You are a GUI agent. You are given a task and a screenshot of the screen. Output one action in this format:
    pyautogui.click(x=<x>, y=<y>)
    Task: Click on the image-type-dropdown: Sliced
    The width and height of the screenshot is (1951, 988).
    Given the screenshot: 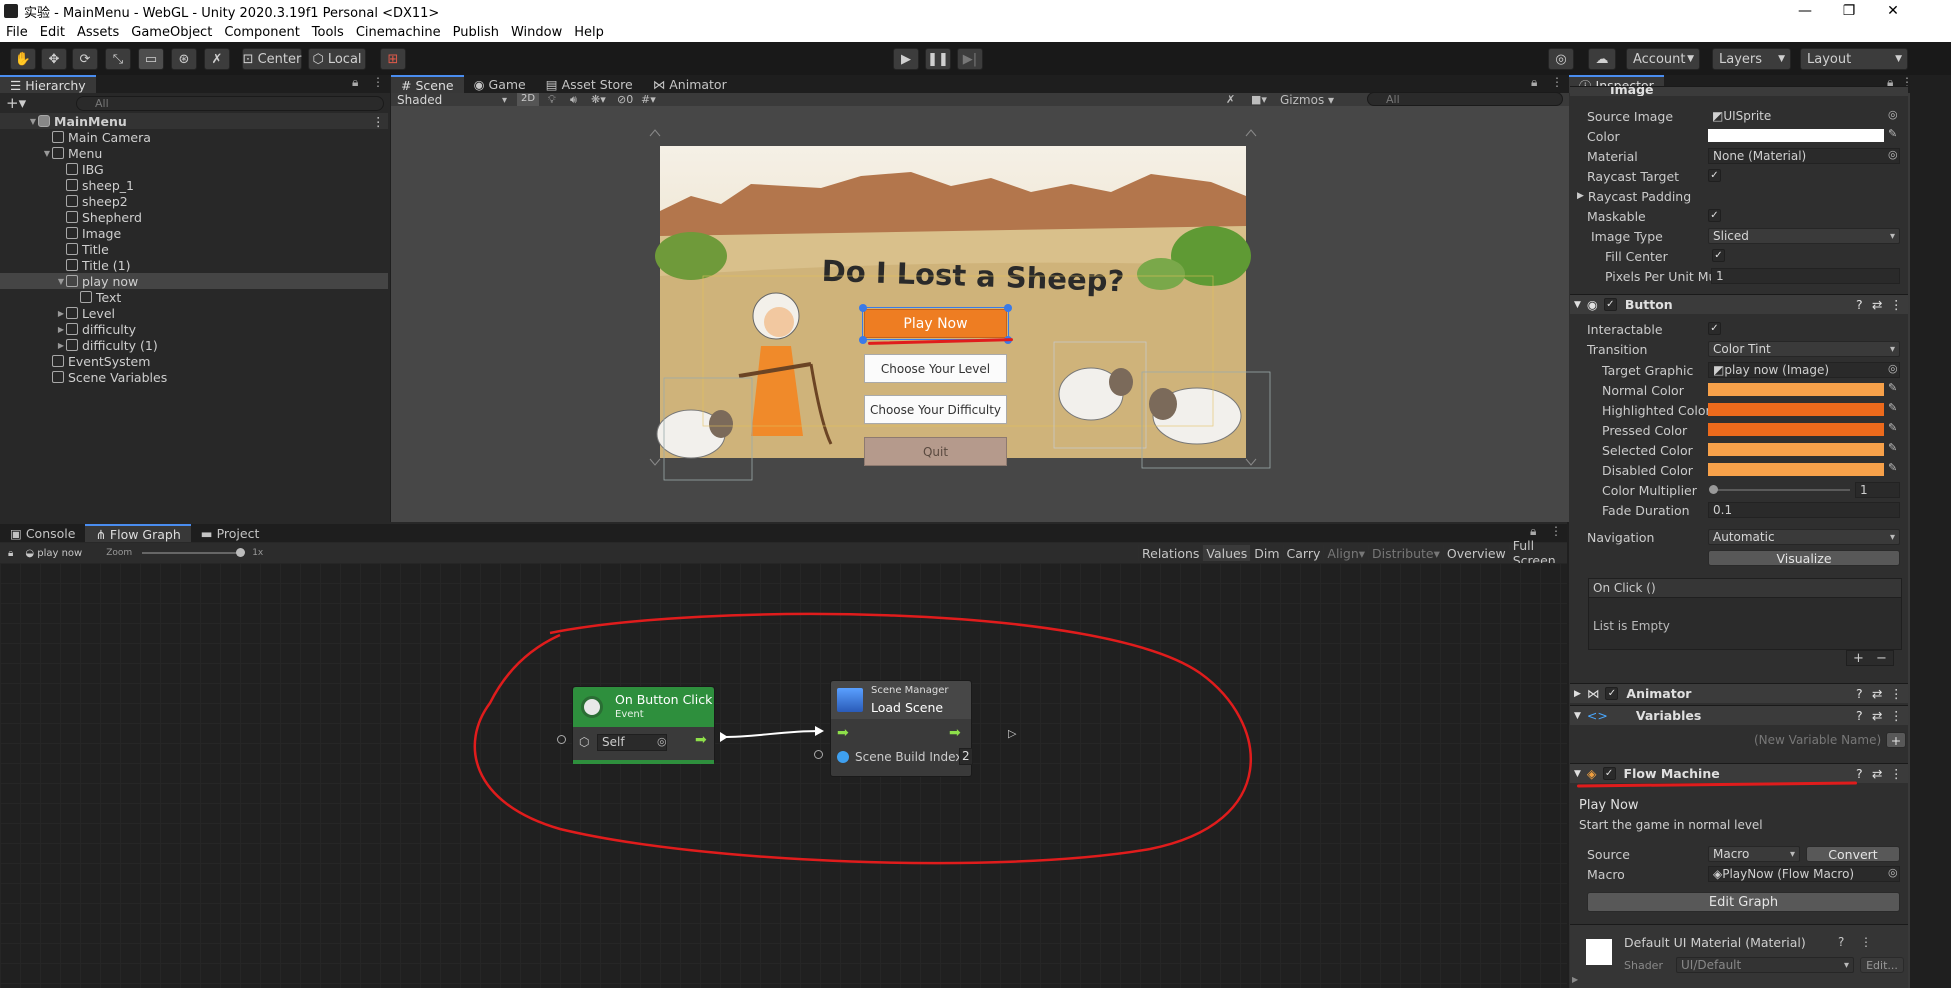 What is the action you would take?
    pyautogui.click(x=1804, y=236)
    